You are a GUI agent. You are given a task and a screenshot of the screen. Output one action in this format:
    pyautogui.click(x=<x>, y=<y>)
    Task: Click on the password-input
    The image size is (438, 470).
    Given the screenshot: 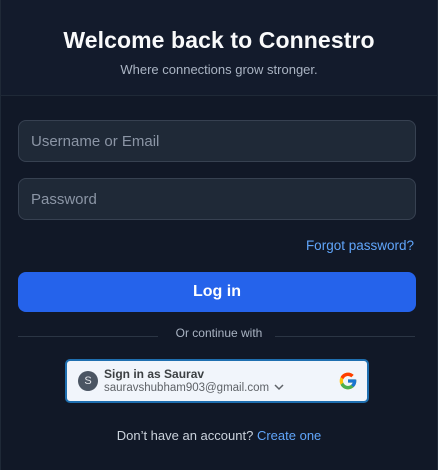 What is the action you would take?
    pyautogui.click(x=217, y=199)
    